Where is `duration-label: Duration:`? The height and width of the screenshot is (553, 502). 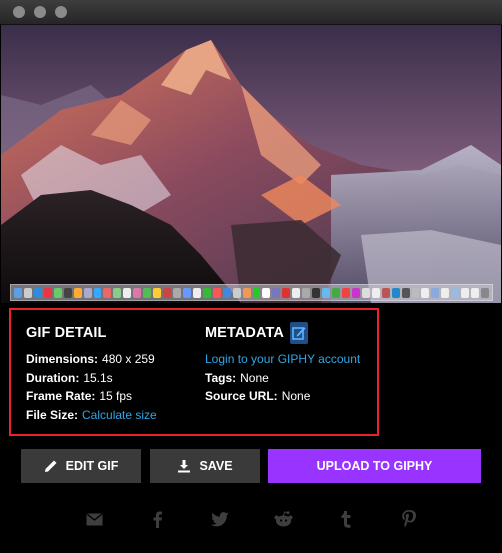 duration-label: Duration: is located at coordinates (53, 377).